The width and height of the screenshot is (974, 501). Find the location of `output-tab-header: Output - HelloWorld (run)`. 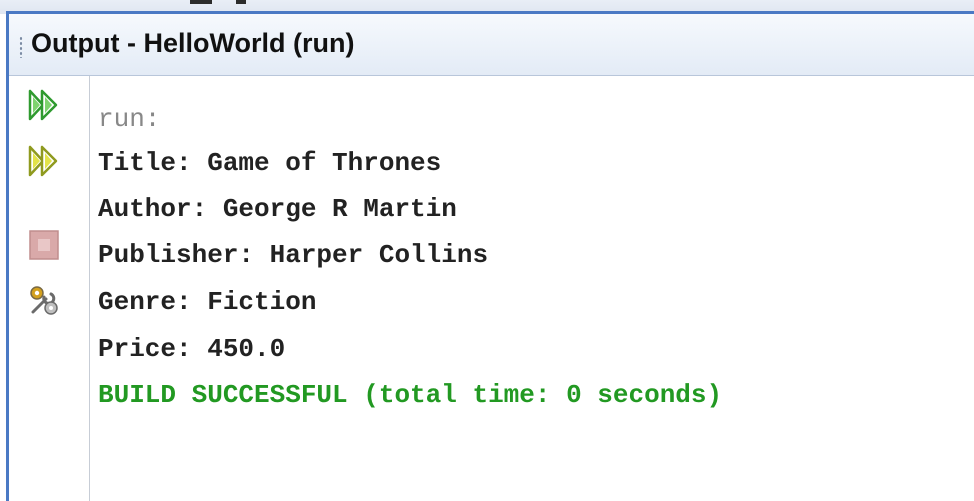

output-tab-header: Output - HelloWorld (run) is located at coordinates (491, 45).